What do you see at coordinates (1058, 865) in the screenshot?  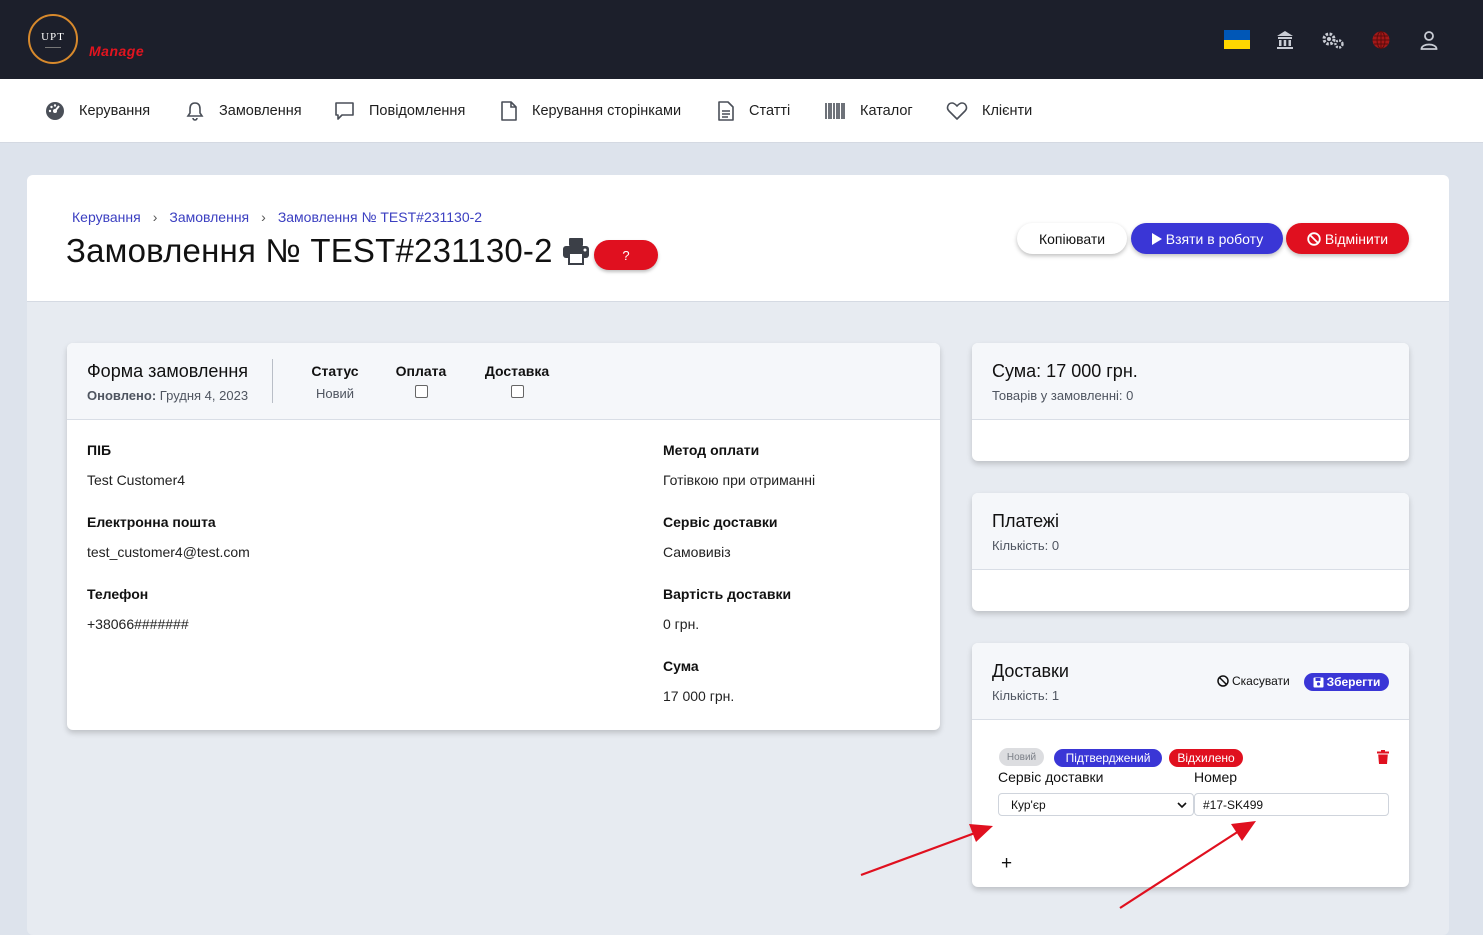 I see `annotation-arrows` at bounding box center [1058, 865].